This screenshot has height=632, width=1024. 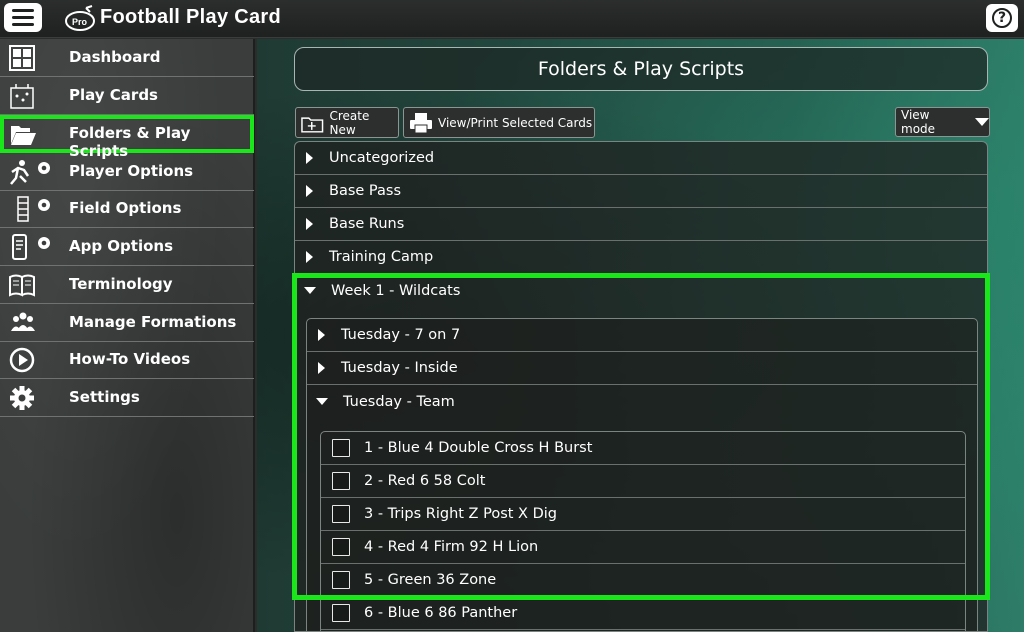 I want to click on sidebar-item-label: Player Options, so click(x=131, y=171).